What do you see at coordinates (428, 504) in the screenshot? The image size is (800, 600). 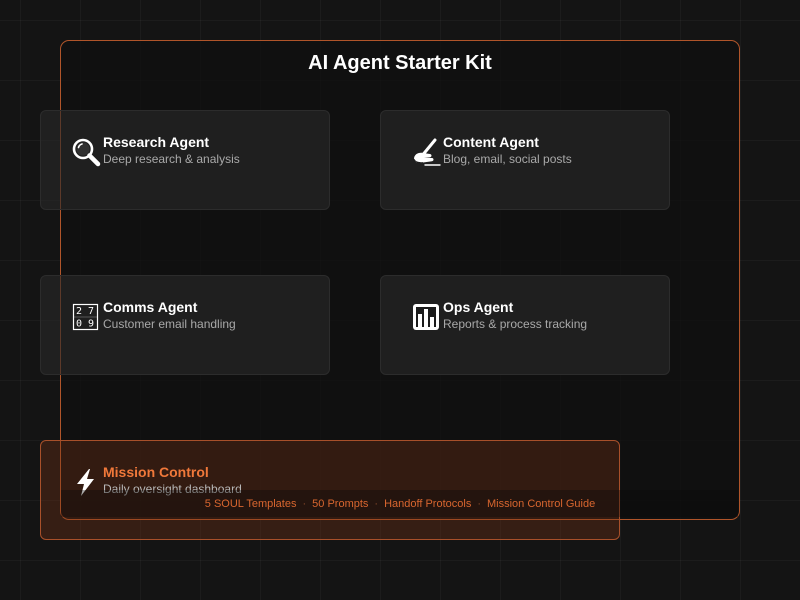 I see `footer-item-handoff-protocols: Handoff Protocols` at bounding box center [428, 504].